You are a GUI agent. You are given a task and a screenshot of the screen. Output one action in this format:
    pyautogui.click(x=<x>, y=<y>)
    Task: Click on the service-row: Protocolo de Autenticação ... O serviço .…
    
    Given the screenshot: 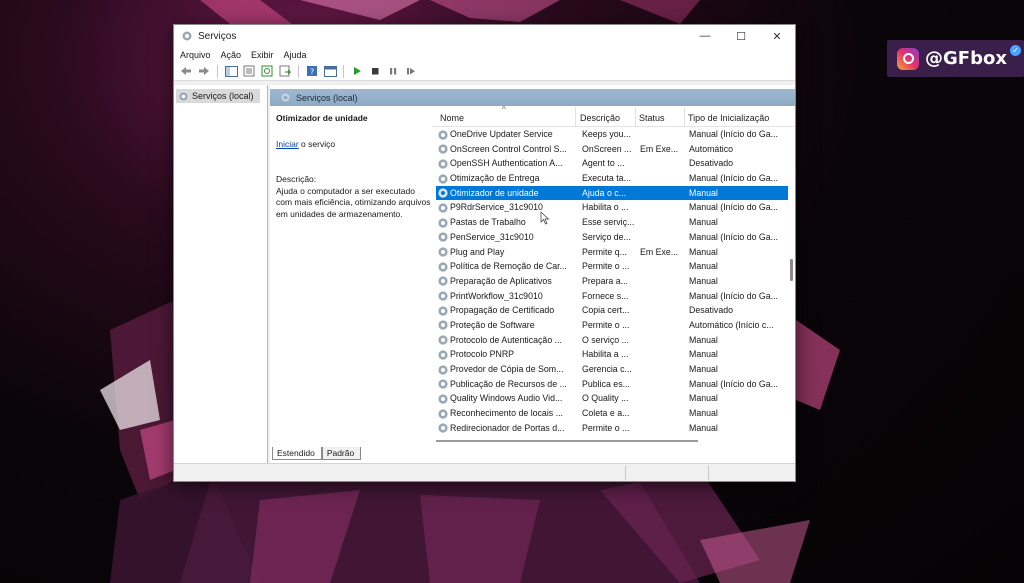 What is the action you would take?
    pyautogui.click(x=613, y=340)
    